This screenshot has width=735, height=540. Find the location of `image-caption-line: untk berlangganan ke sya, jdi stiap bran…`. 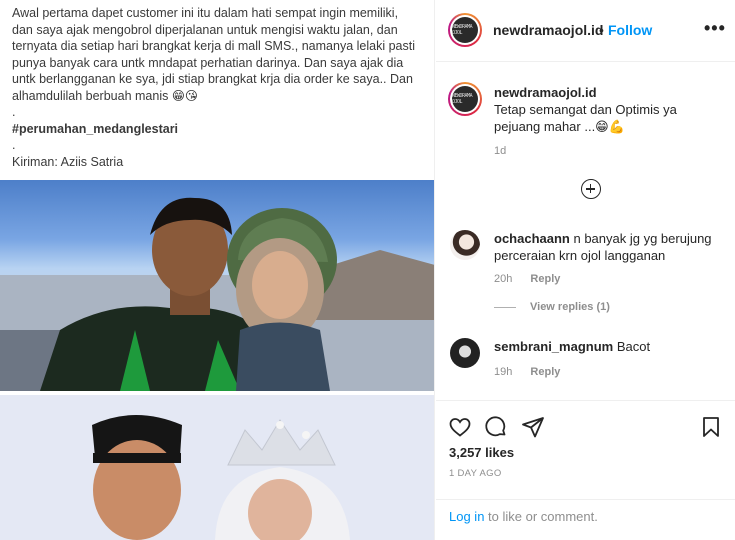

image-caption-line: untk berlangganan ke sya, jdi stiap bran… is located at coordinates (212, 79).